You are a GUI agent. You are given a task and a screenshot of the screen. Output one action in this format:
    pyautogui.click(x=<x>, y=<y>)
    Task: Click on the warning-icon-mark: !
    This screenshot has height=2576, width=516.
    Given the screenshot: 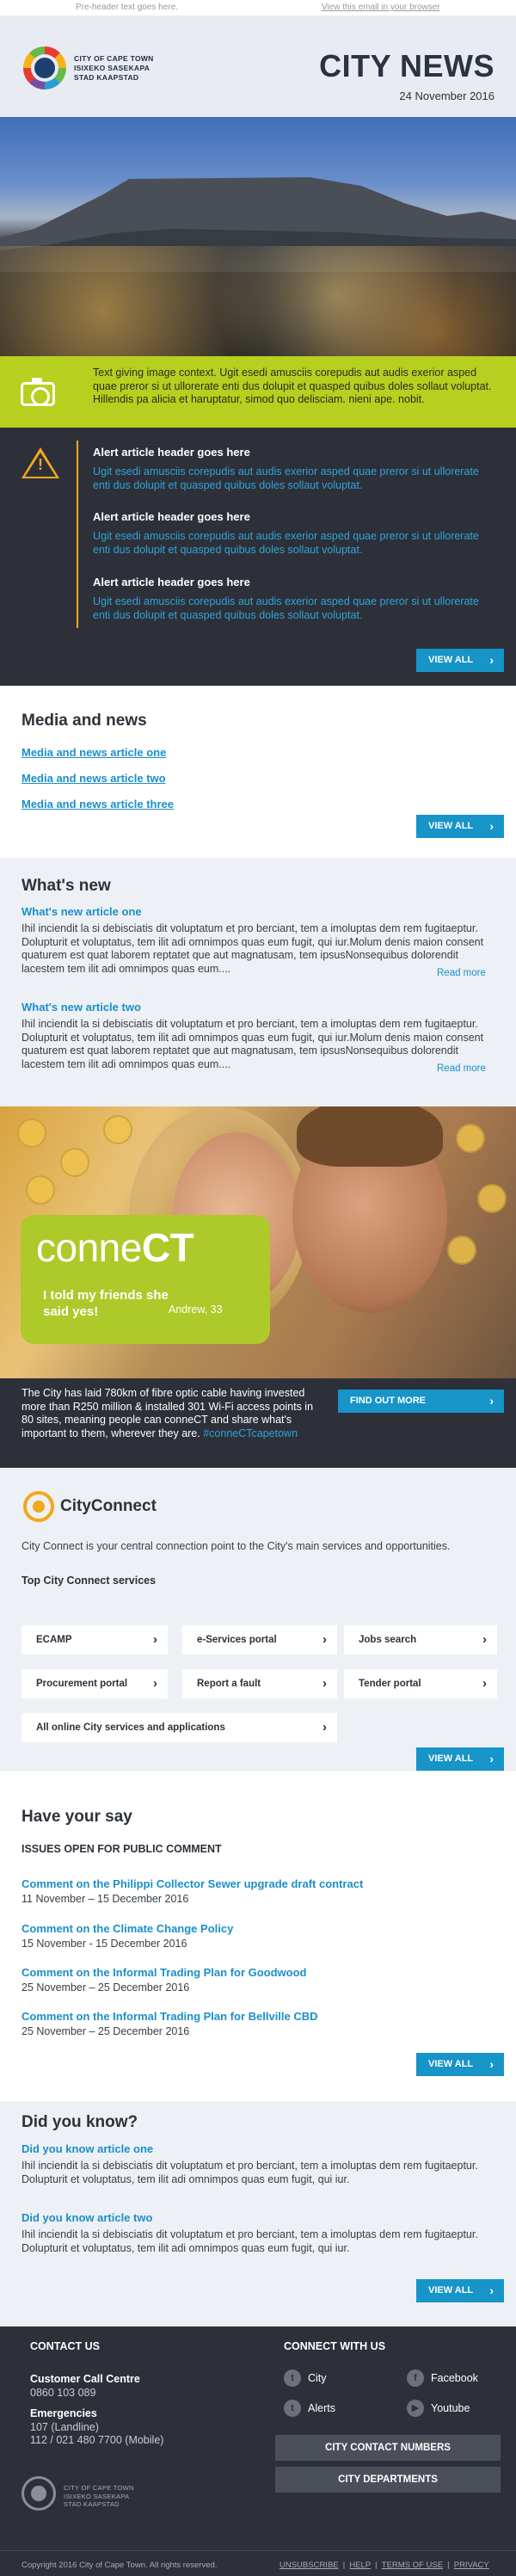 What is the action you would take?
    pyautogui.click(x=40, y=464)
    